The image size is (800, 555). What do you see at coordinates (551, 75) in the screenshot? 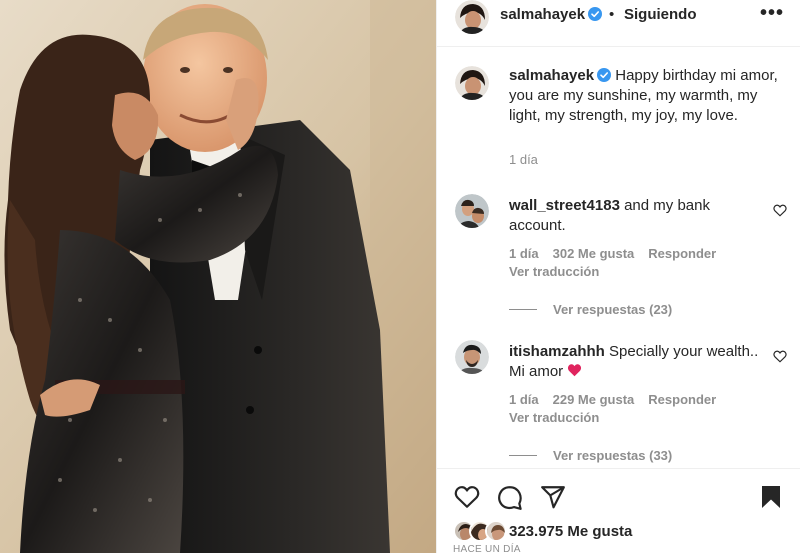
I see `caption-username: salmahayek` at bounding box center [551, 75].